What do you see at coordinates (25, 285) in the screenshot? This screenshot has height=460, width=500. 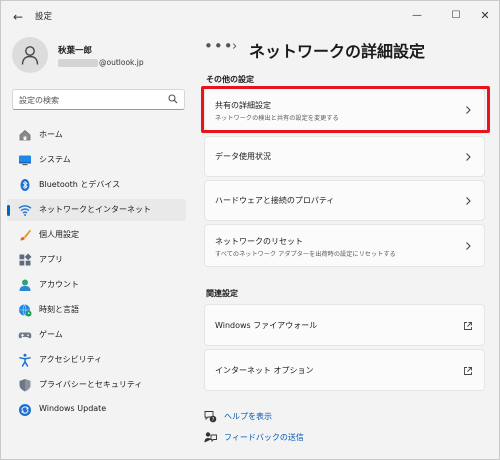 I see `account-icon` at bounding box center [25, 285].